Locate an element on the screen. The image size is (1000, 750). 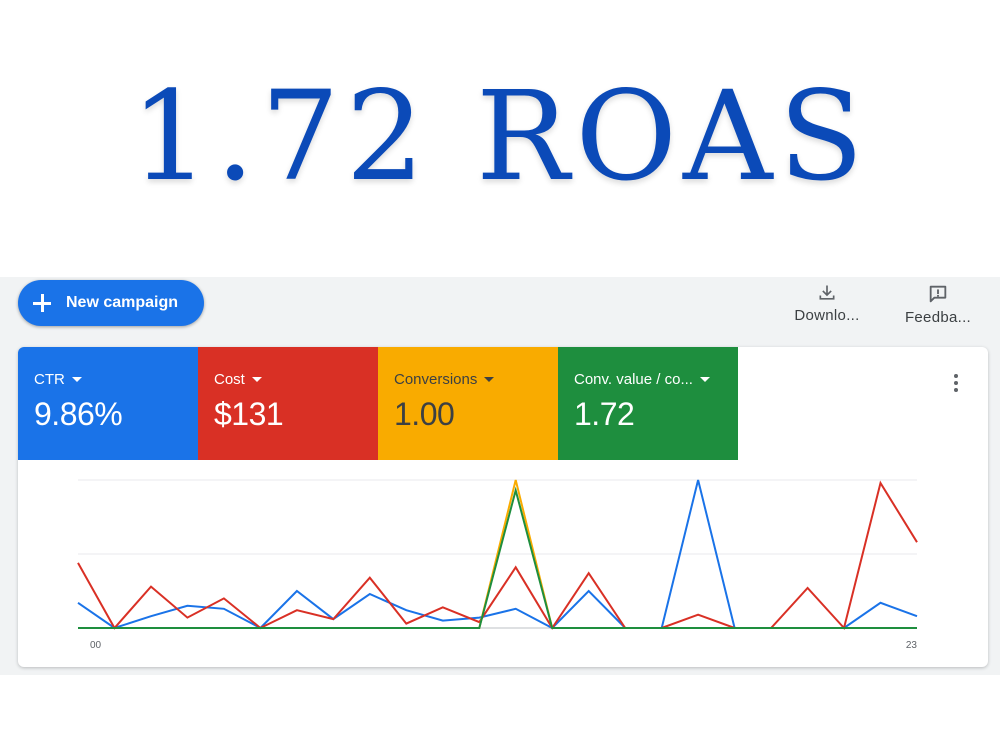
metric-name: Cost is located at coordinates (296, 379).